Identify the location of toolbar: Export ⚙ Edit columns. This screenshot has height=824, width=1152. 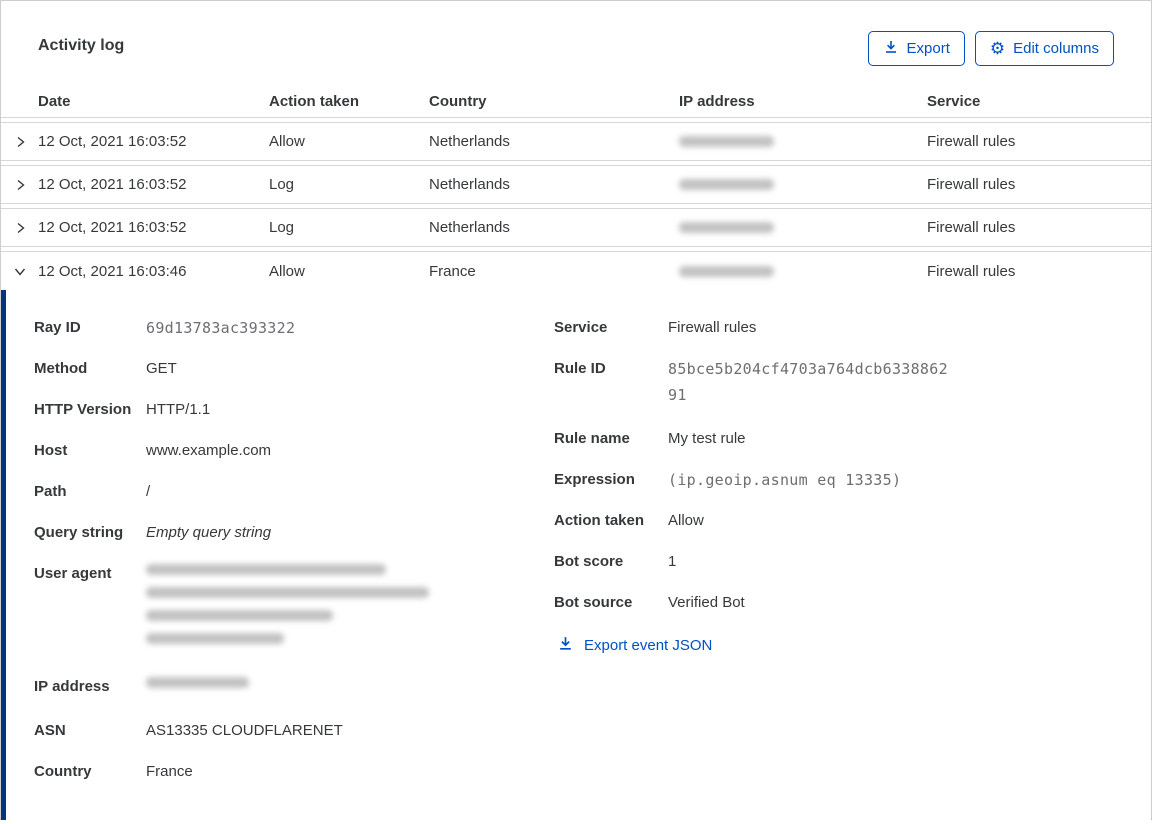
(990, 48).